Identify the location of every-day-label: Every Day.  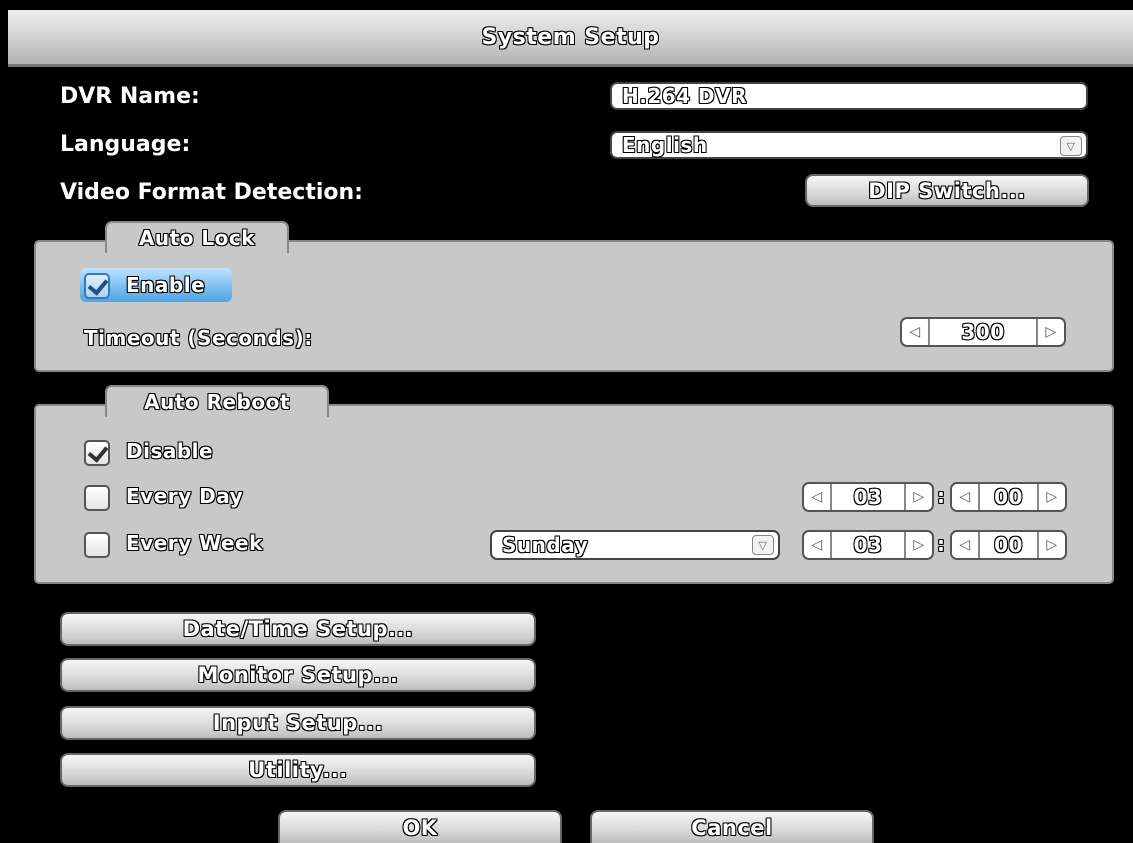
(184, 496).